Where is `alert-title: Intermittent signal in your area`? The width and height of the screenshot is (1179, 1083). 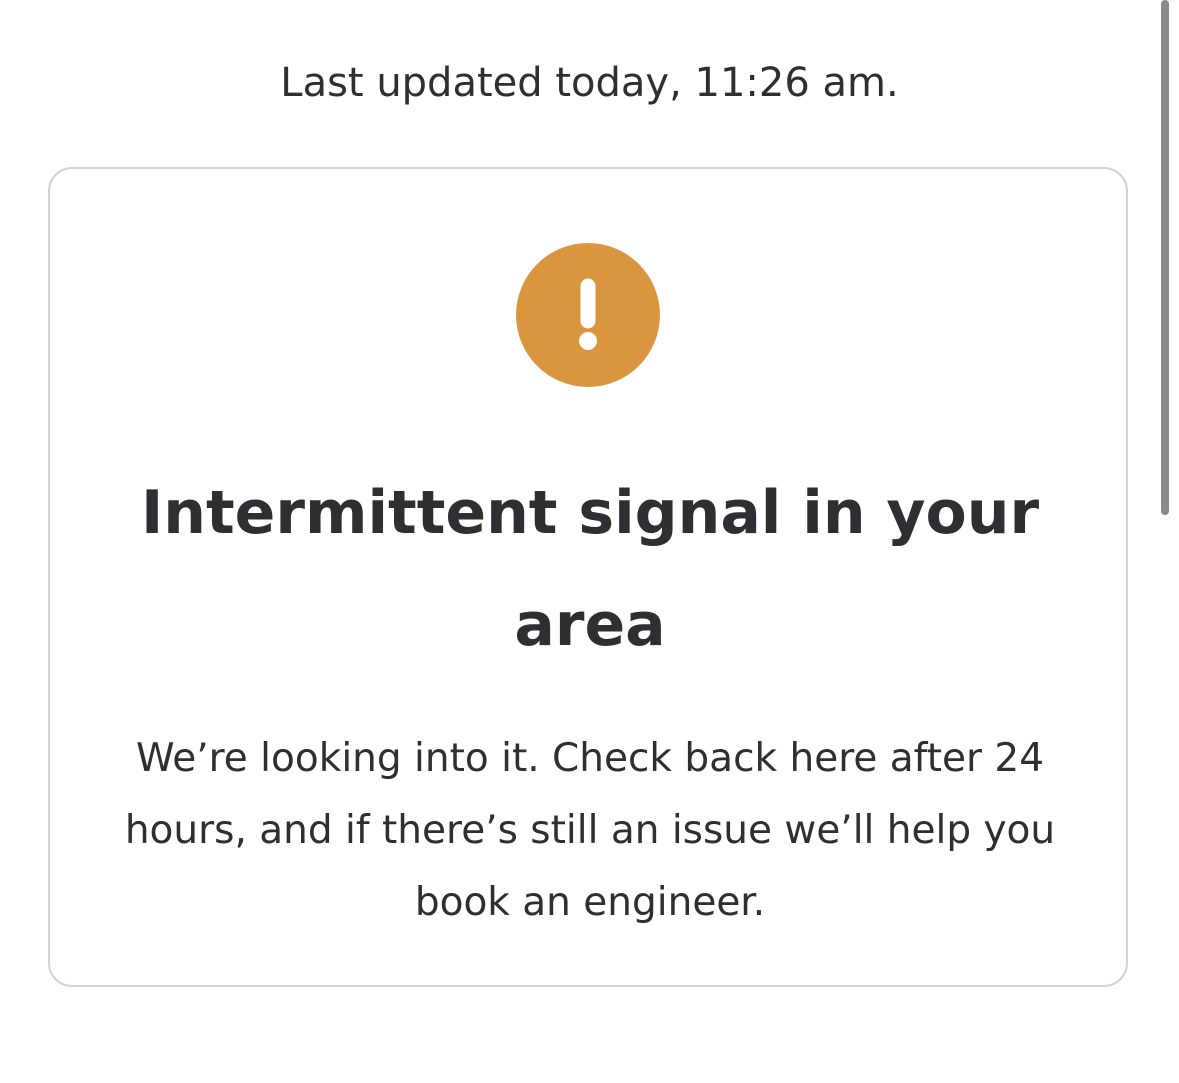
alert-title: Intermittent signal in your area is located at coordinates (590, 569).